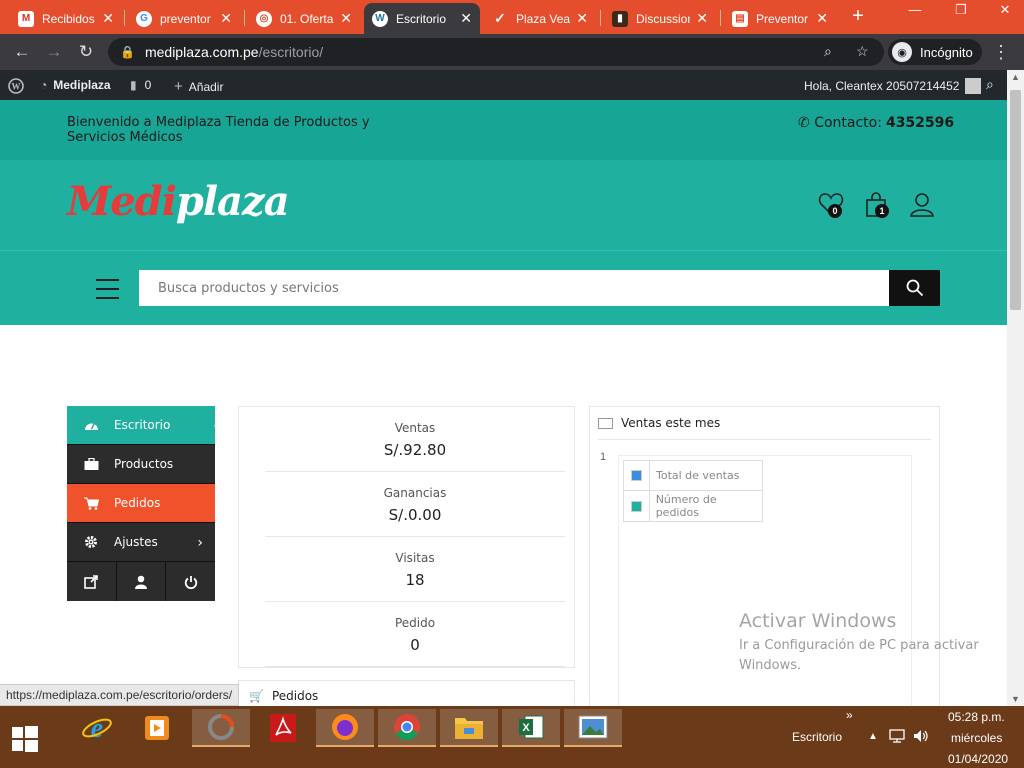 This screenshot has height=768, width=1024. I want to click on tab-recibidos: M Recibidos ✕, so click(66, 18).